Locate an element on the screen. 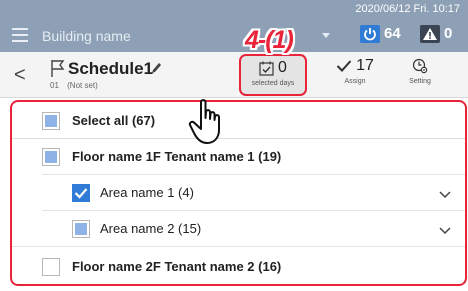 This screenshot has height=291, width=468. assign-count: 17 is located at coordinates (365, 65).